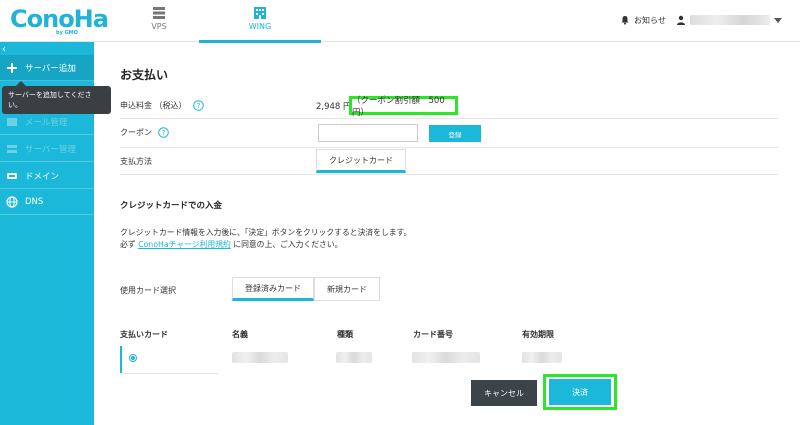  What do you see at coordinates (67, 33) in the screenshot?
I see `logo-sub: by GMO` at bounding box center [67, 33].